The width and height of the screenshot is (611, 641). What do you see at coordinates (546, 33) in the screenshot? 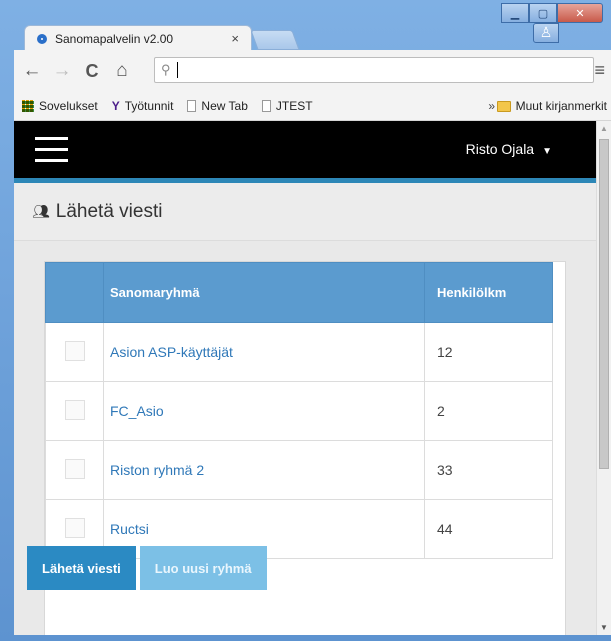
I see `profile-icon: ♙` at bounding box center [546, 33].